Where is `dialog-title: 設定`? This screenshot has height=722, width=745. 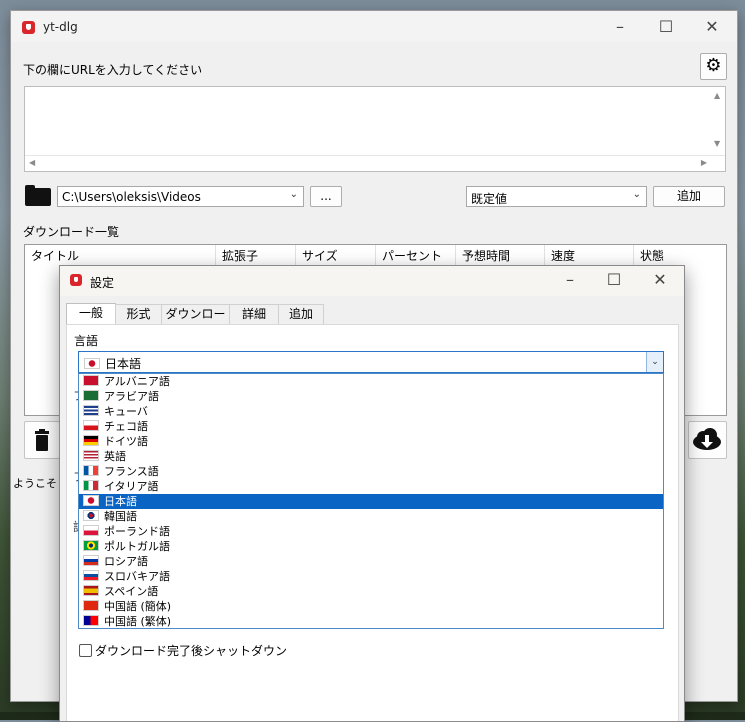
dialog-title: 設定 is located at coordinates (102, 283).